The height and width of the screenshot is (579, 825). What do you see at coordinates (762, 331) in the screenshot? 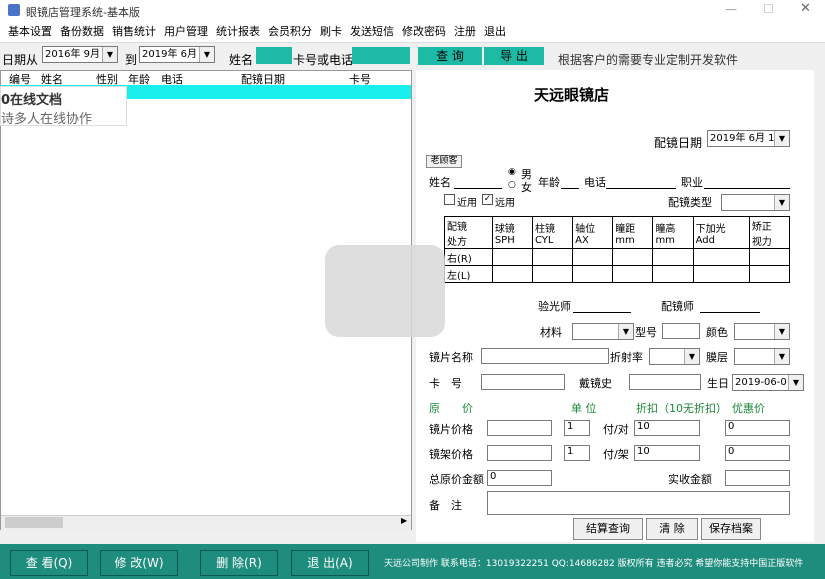
I see `color-select: ▼` at bounding box center [762, 331].